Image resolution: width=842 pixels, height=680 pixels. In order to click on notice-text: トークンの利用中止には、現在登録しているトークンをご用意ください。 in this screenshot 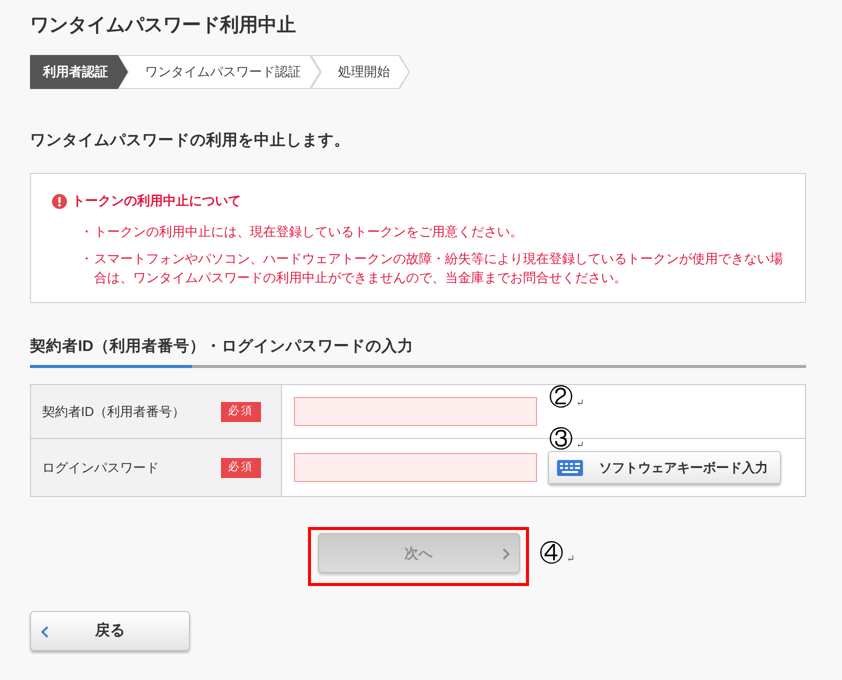, I will do `click(308, 232)`.